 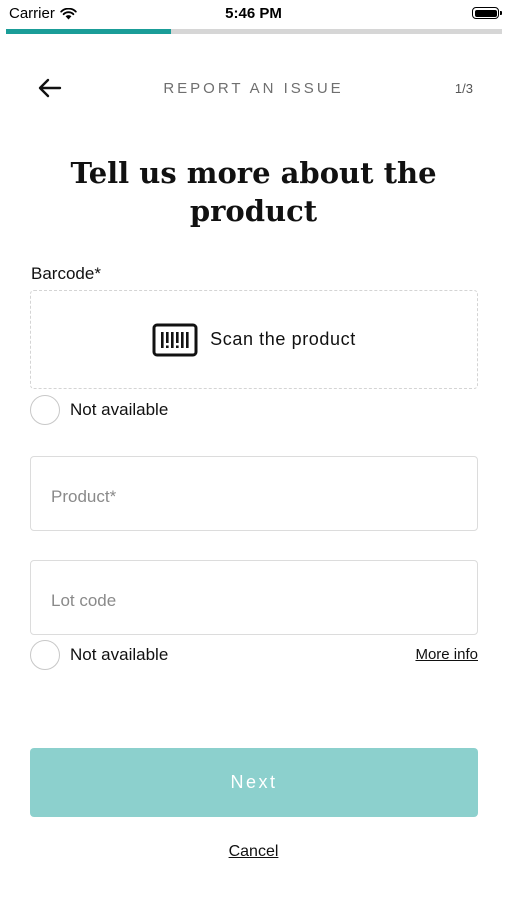 I want to click on scan-product-label: Scan the product, so click(x=283, y=339).